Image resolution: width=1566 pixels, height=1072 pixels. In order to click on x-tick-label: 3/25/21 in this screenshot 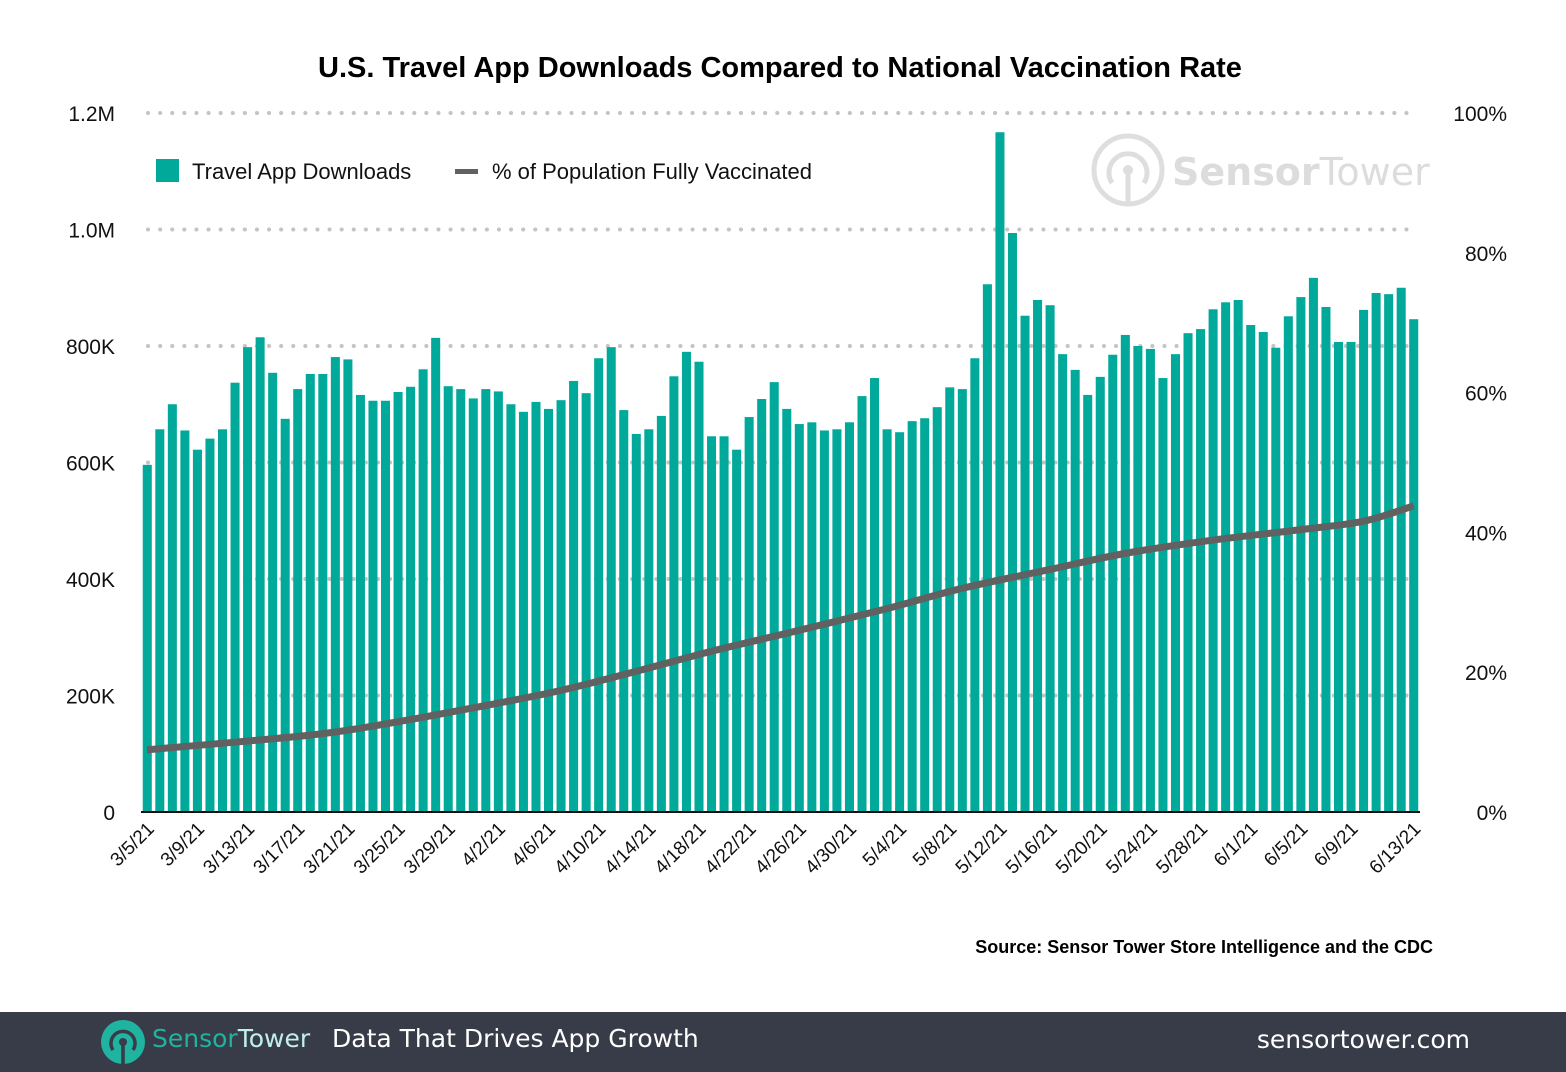, I will do `click(380, 849)`.